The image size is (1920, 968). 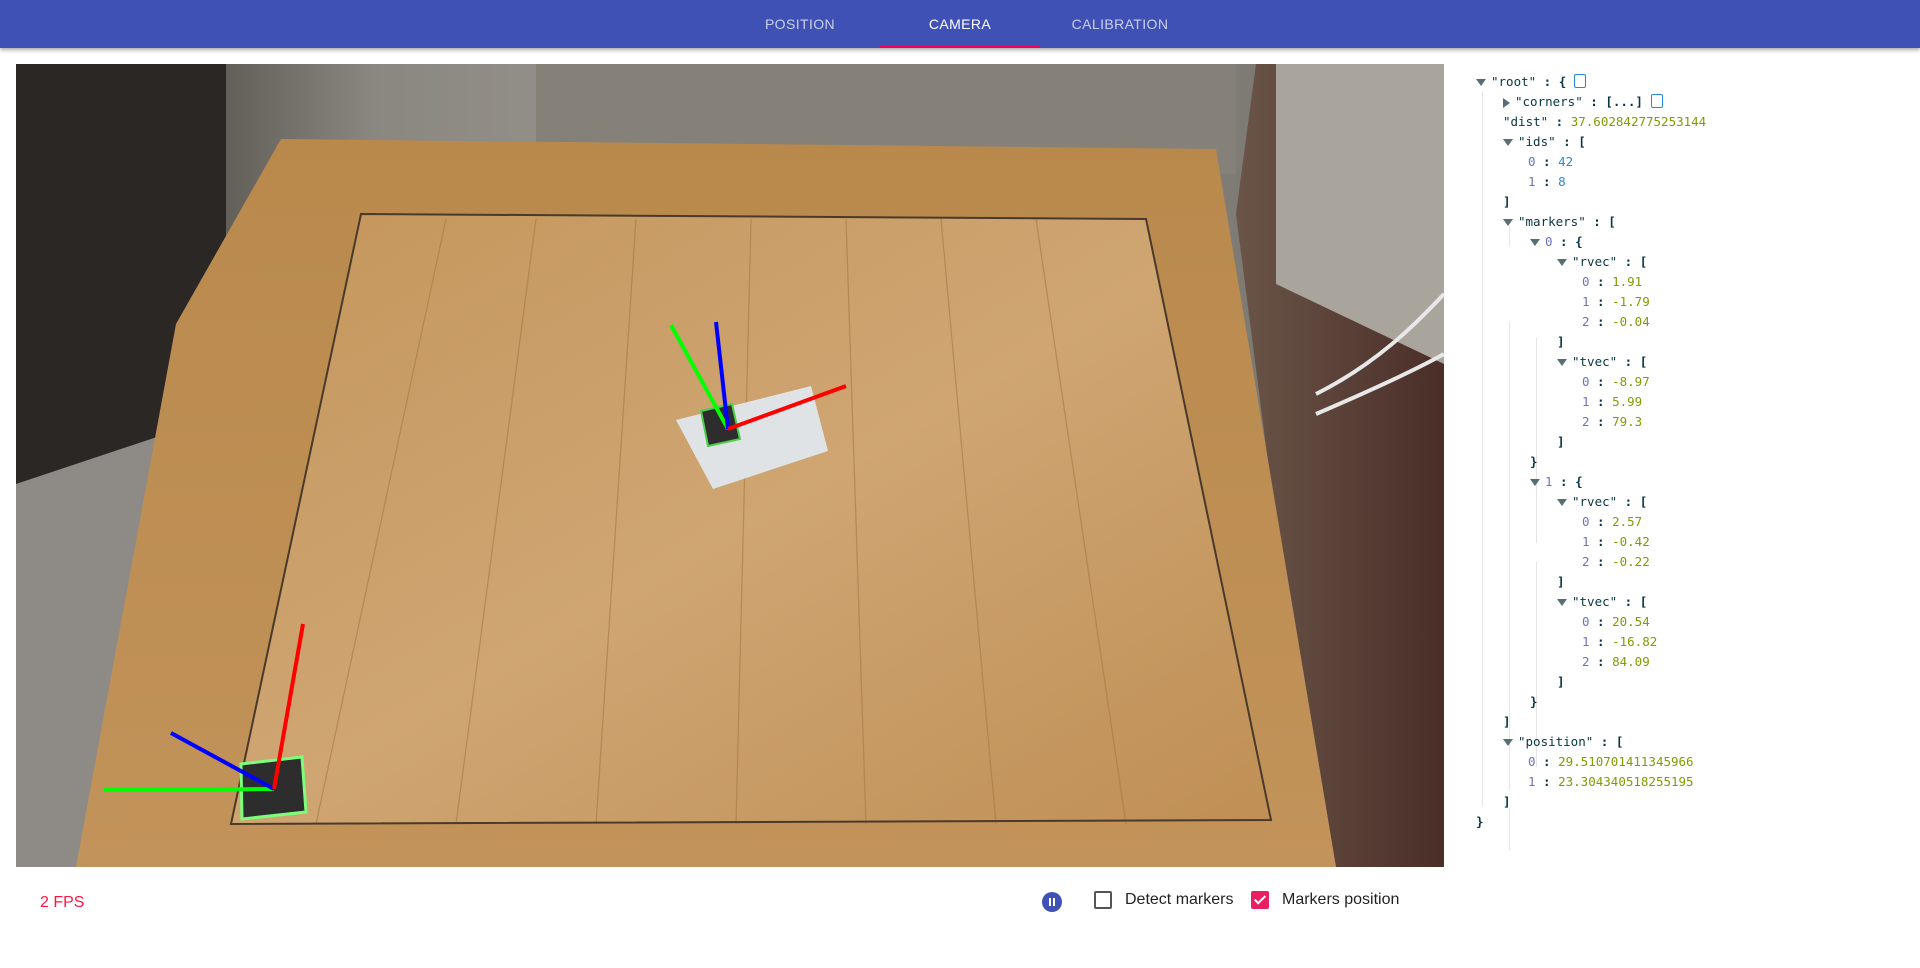 What do you see at coordinates (1691, 222) in the screenshot?
I see `json-markers-row: "markers" : [` at bounding box center [1691, 222].